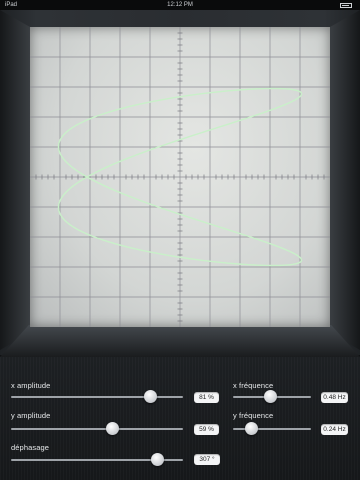  What do you see at coordinates (270, 396) in the screenshot?
I see `x-frequency-slider-thumb` at bounding box center [270, 396].